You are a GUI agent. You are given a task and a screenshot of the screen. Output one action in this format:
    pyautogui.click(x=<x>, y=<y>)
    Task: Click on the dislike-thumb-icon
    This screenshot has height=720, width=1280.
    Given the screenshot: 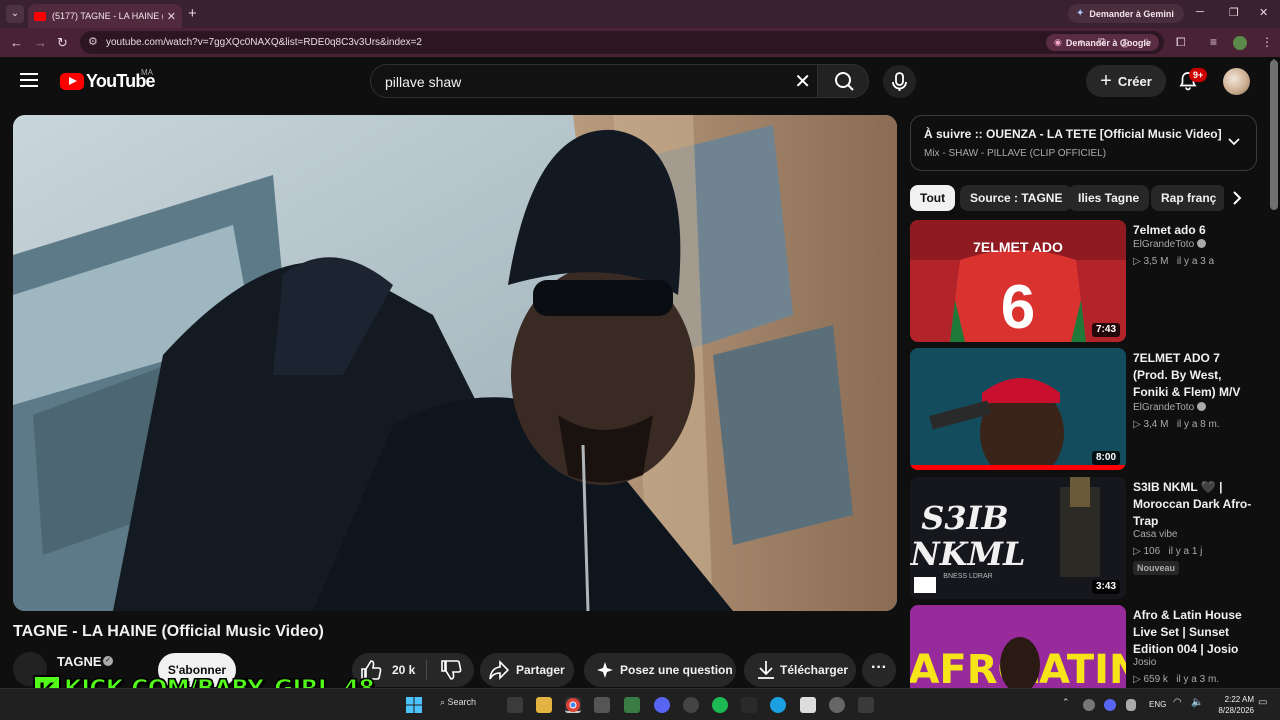 What is the action you would take?
    pyautogui.click(x=452, y=670)
    